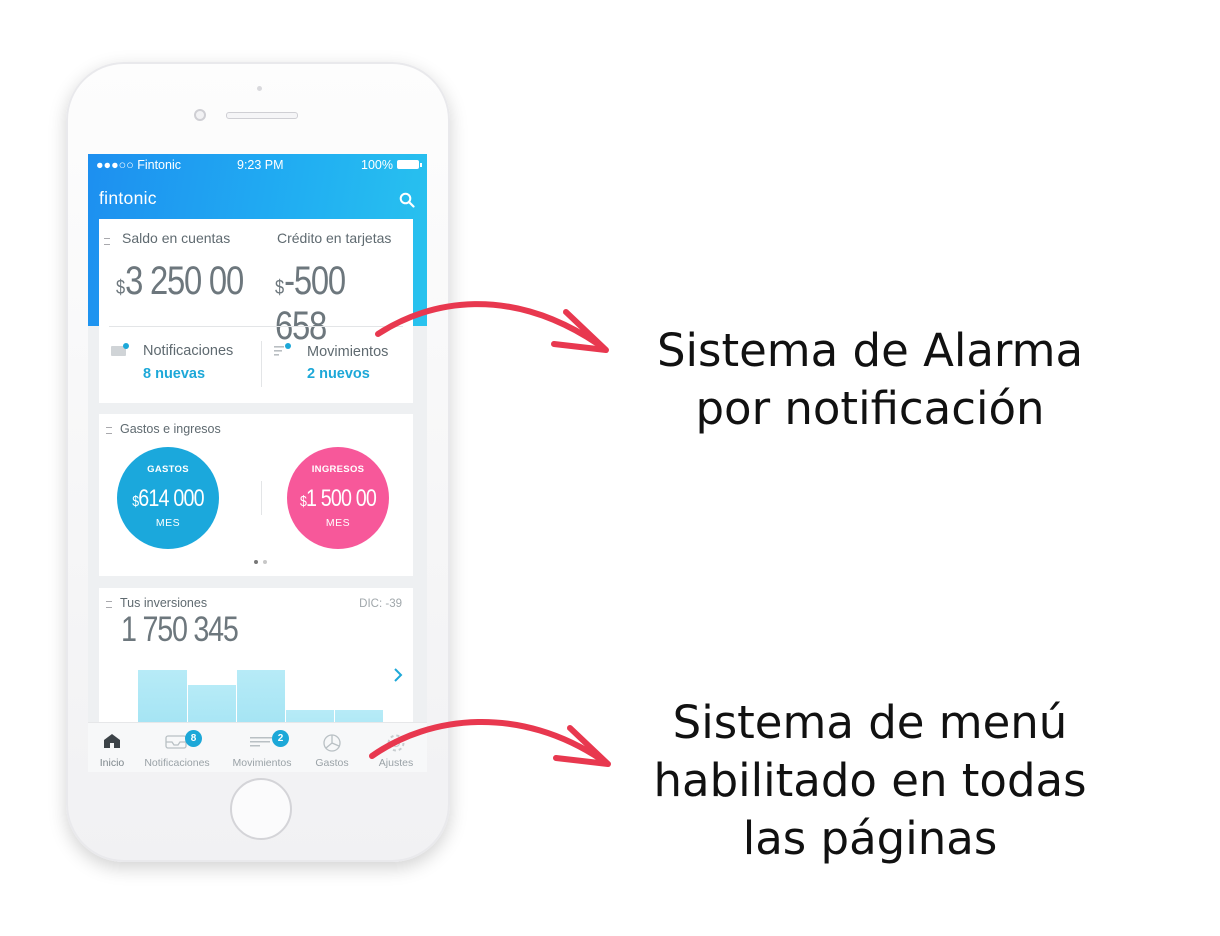 This screenshot has width=1220, height=936. I want to click on alarm-callout: Sistema de Alarma por notificación, so click(870, 380).